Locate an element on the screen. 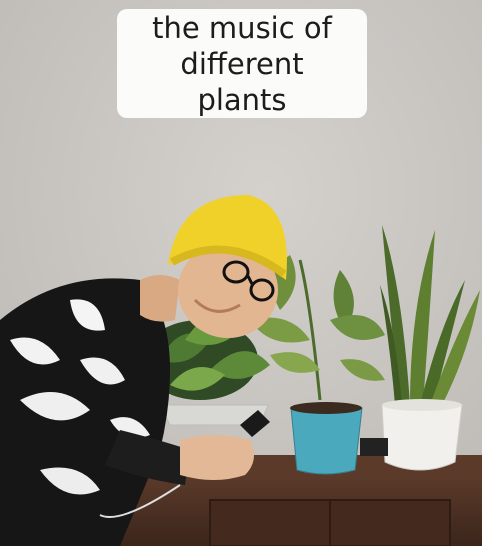 The width and height of the screenshot is (482, 546). caption-text: the music of different plants is located at coordinates (242, 63).